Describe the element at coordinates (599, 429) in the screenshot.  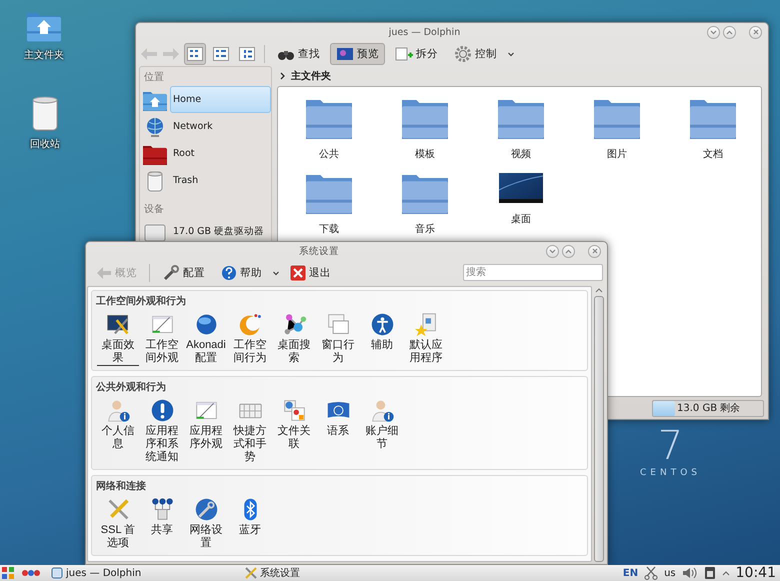
I see `scrollbar-thumb` at that location.